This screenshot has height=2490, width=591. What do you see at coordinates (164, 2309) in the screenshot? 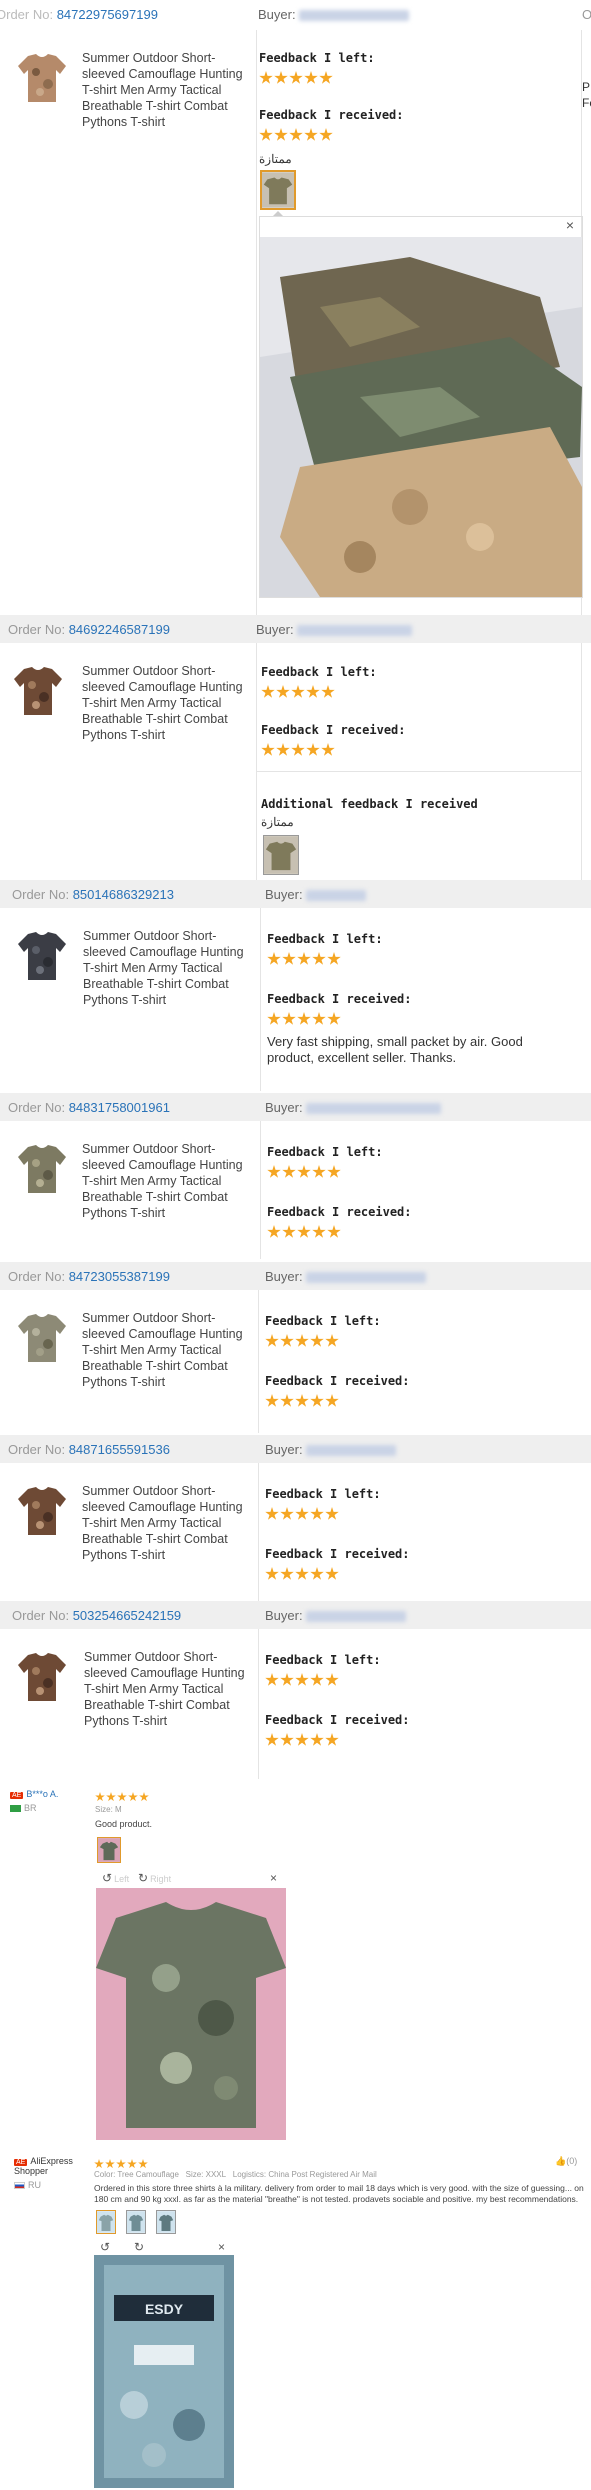
I see `svg-text: ESDY` at bounding box center [164, 2309].